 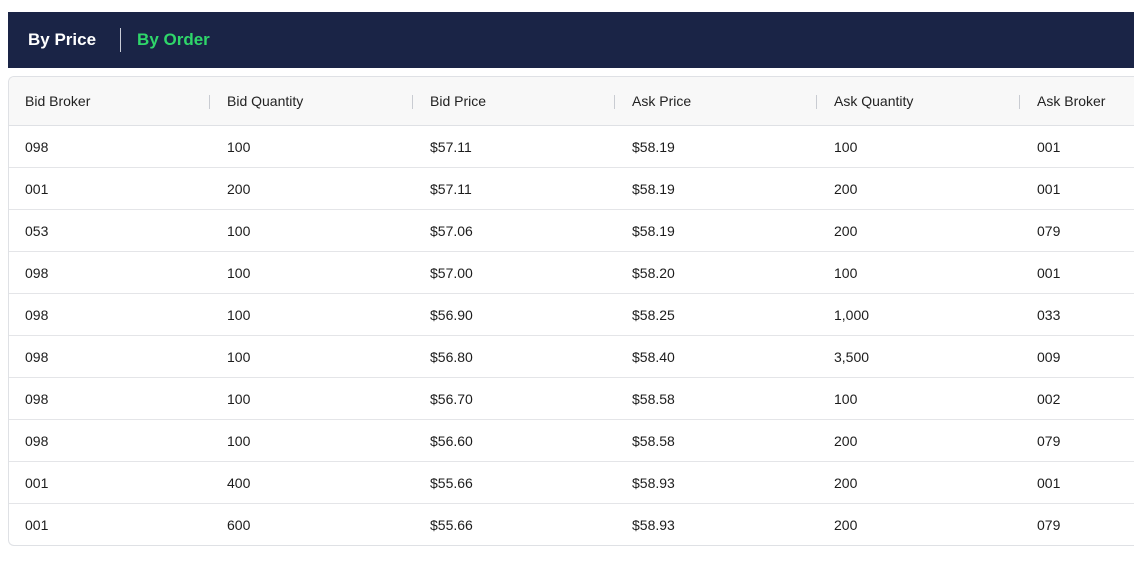 What do you see at coordinates (571, 441) in the screenshot?
I see `table-row: 098 100 $56.60 $58.58 200 079` at bounding box center [571, 441].